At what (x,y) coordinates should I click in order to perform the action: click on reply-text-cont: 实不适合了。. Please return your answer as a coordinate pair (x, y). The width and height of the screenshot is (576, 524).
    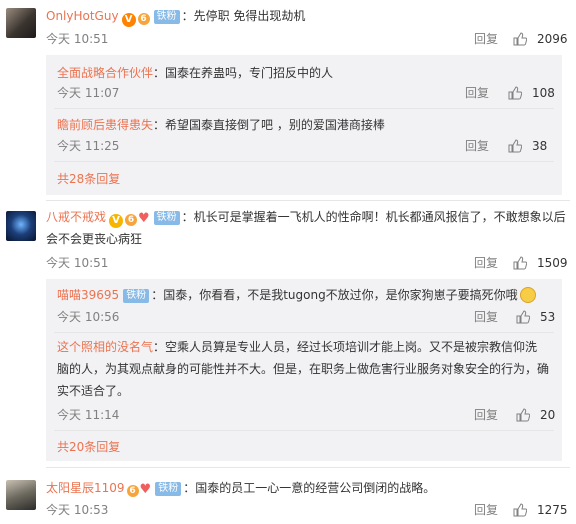
    Looking at the image, I should click on (306, 391).